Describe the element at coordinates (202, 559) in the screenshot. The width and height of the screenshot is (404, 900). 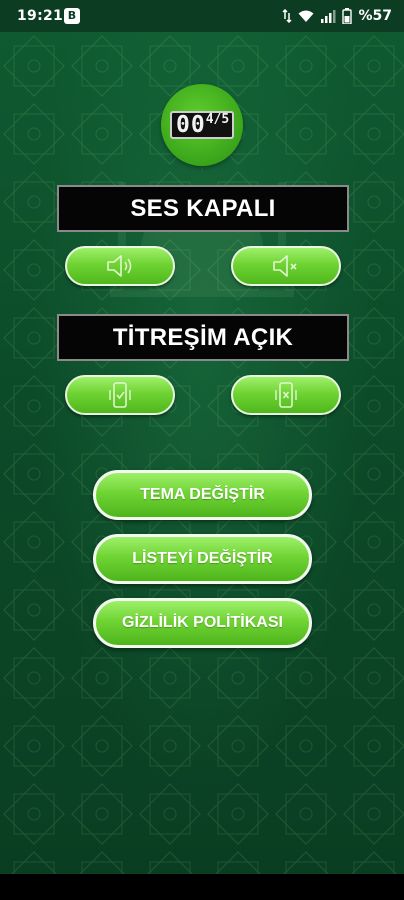
I see `change-list-button: LİSTEYİ DEĞİŞTİR` at that location.